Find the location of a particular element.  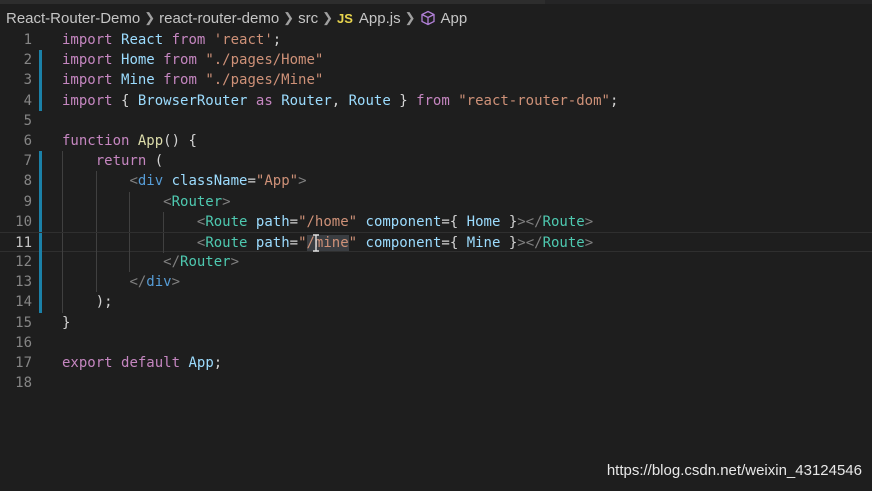

line-number: 11 is located at coordinates (23, 242).